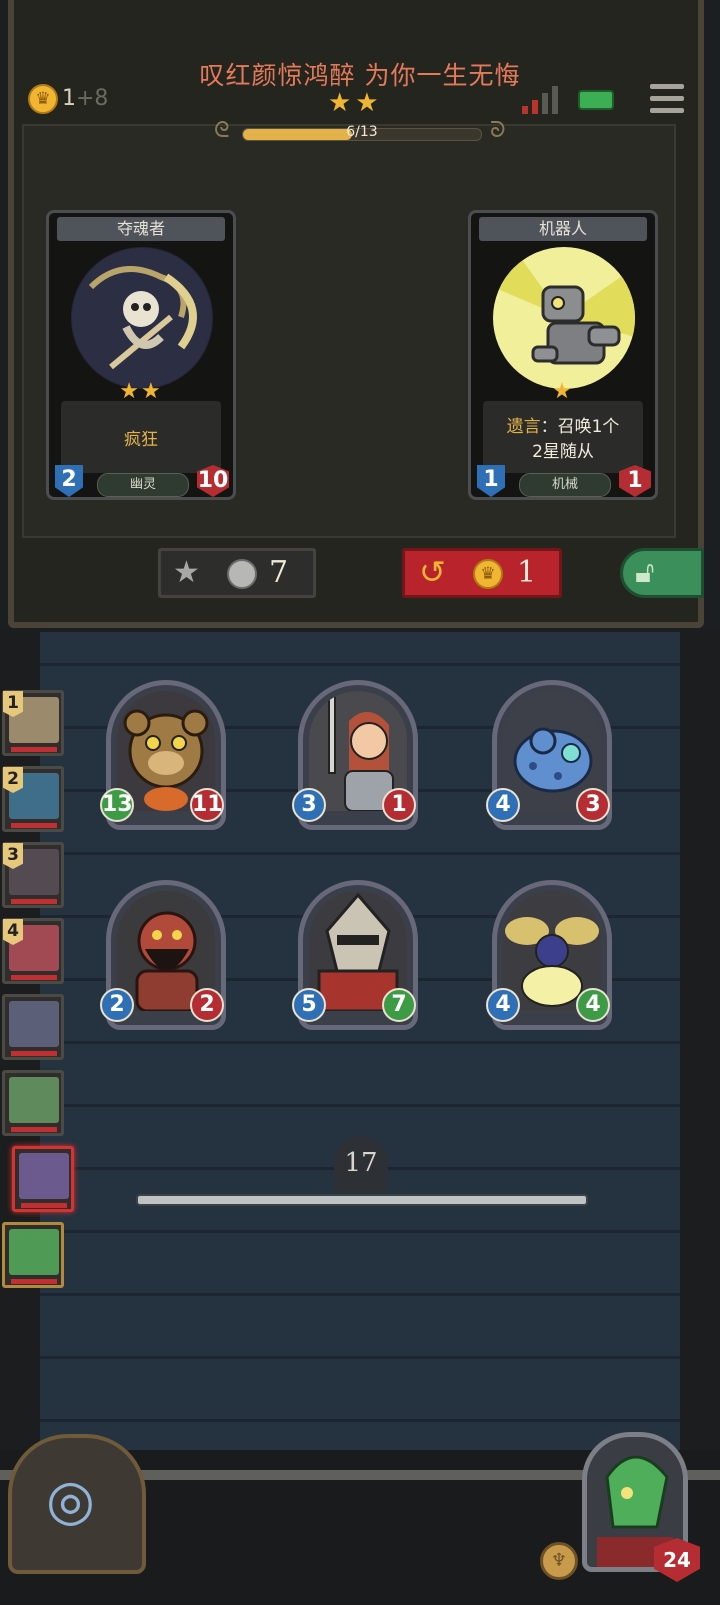 This screenshot has width=720, height=1605. Describe the element at coordinates (141, 229) in the screenshot. I see `card-name: 夺魂者` at that location.